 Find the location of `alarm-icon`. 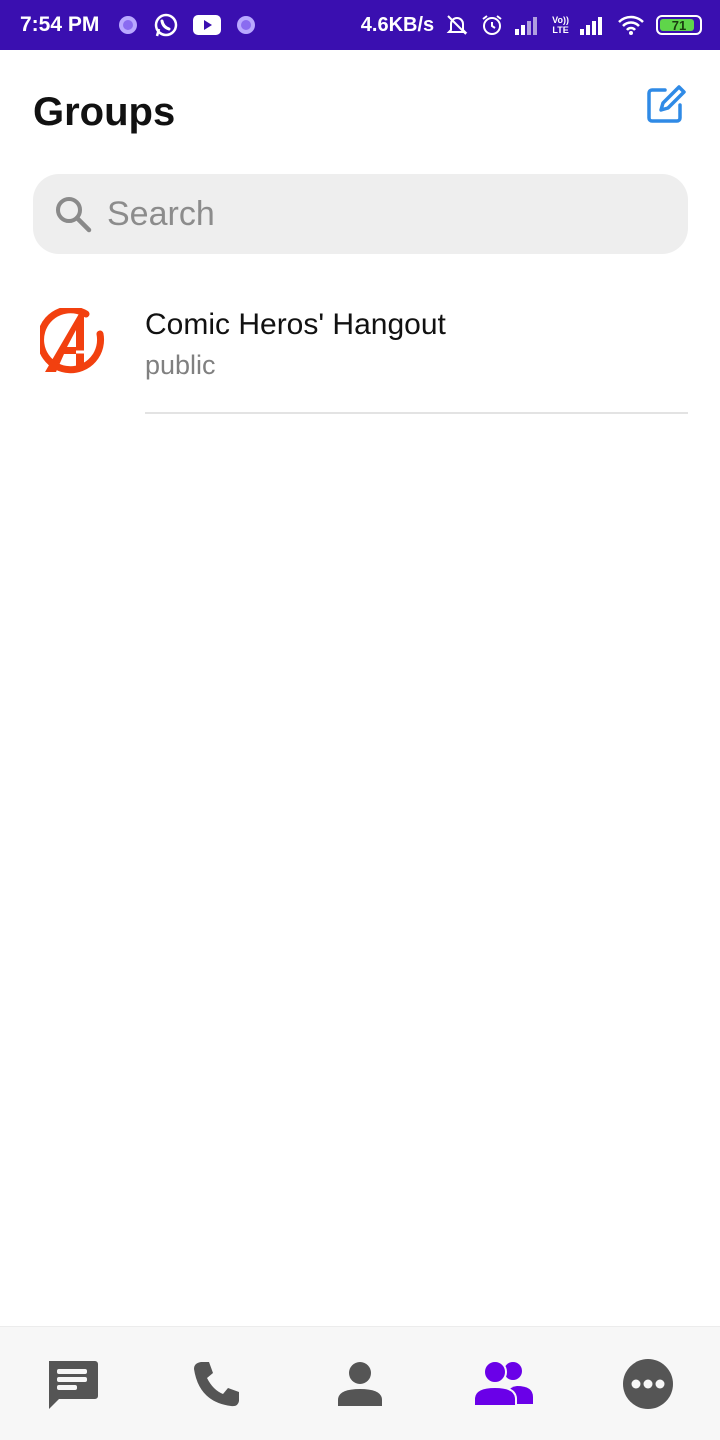

alarm-icon is located at coordinates (492, 25).